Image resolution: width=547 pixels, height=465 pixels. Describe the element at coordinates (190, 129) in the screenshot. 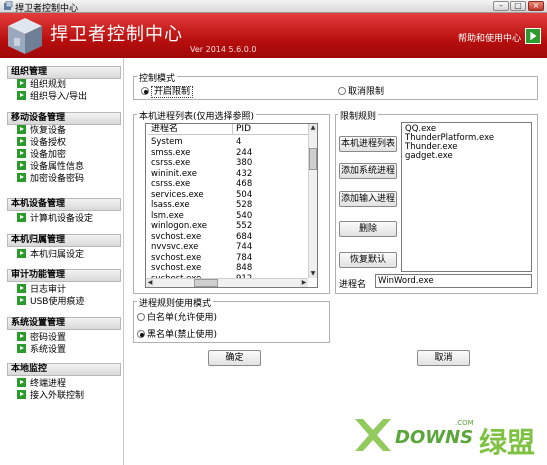

I see `column-header-name: 进程名` at that location.